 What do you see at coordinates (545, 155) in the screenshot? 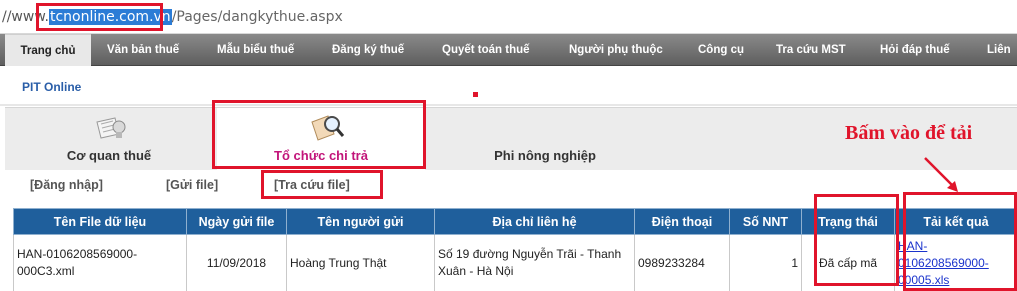
I see `tab-label: Phi nông nghiệp` at bounding box center [545, 155].